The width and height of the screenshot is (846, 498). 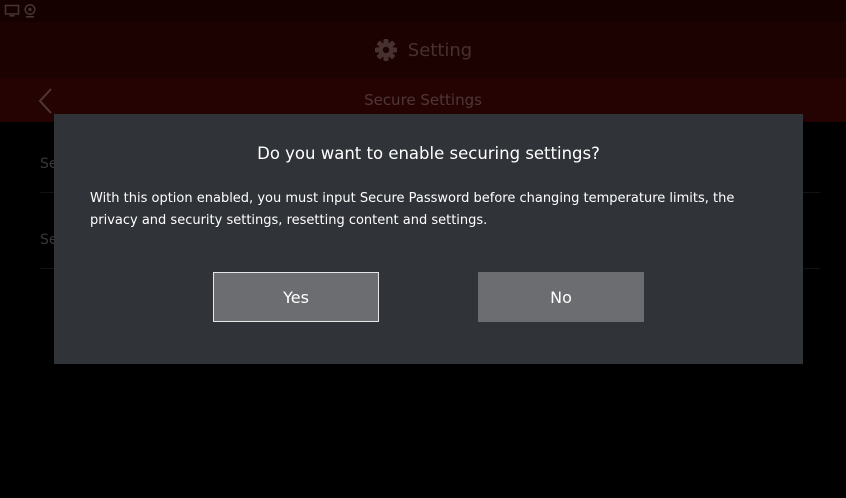 I want to click on dialog-title: Do you want to enable securing settings?, so click(x=428, y=153).